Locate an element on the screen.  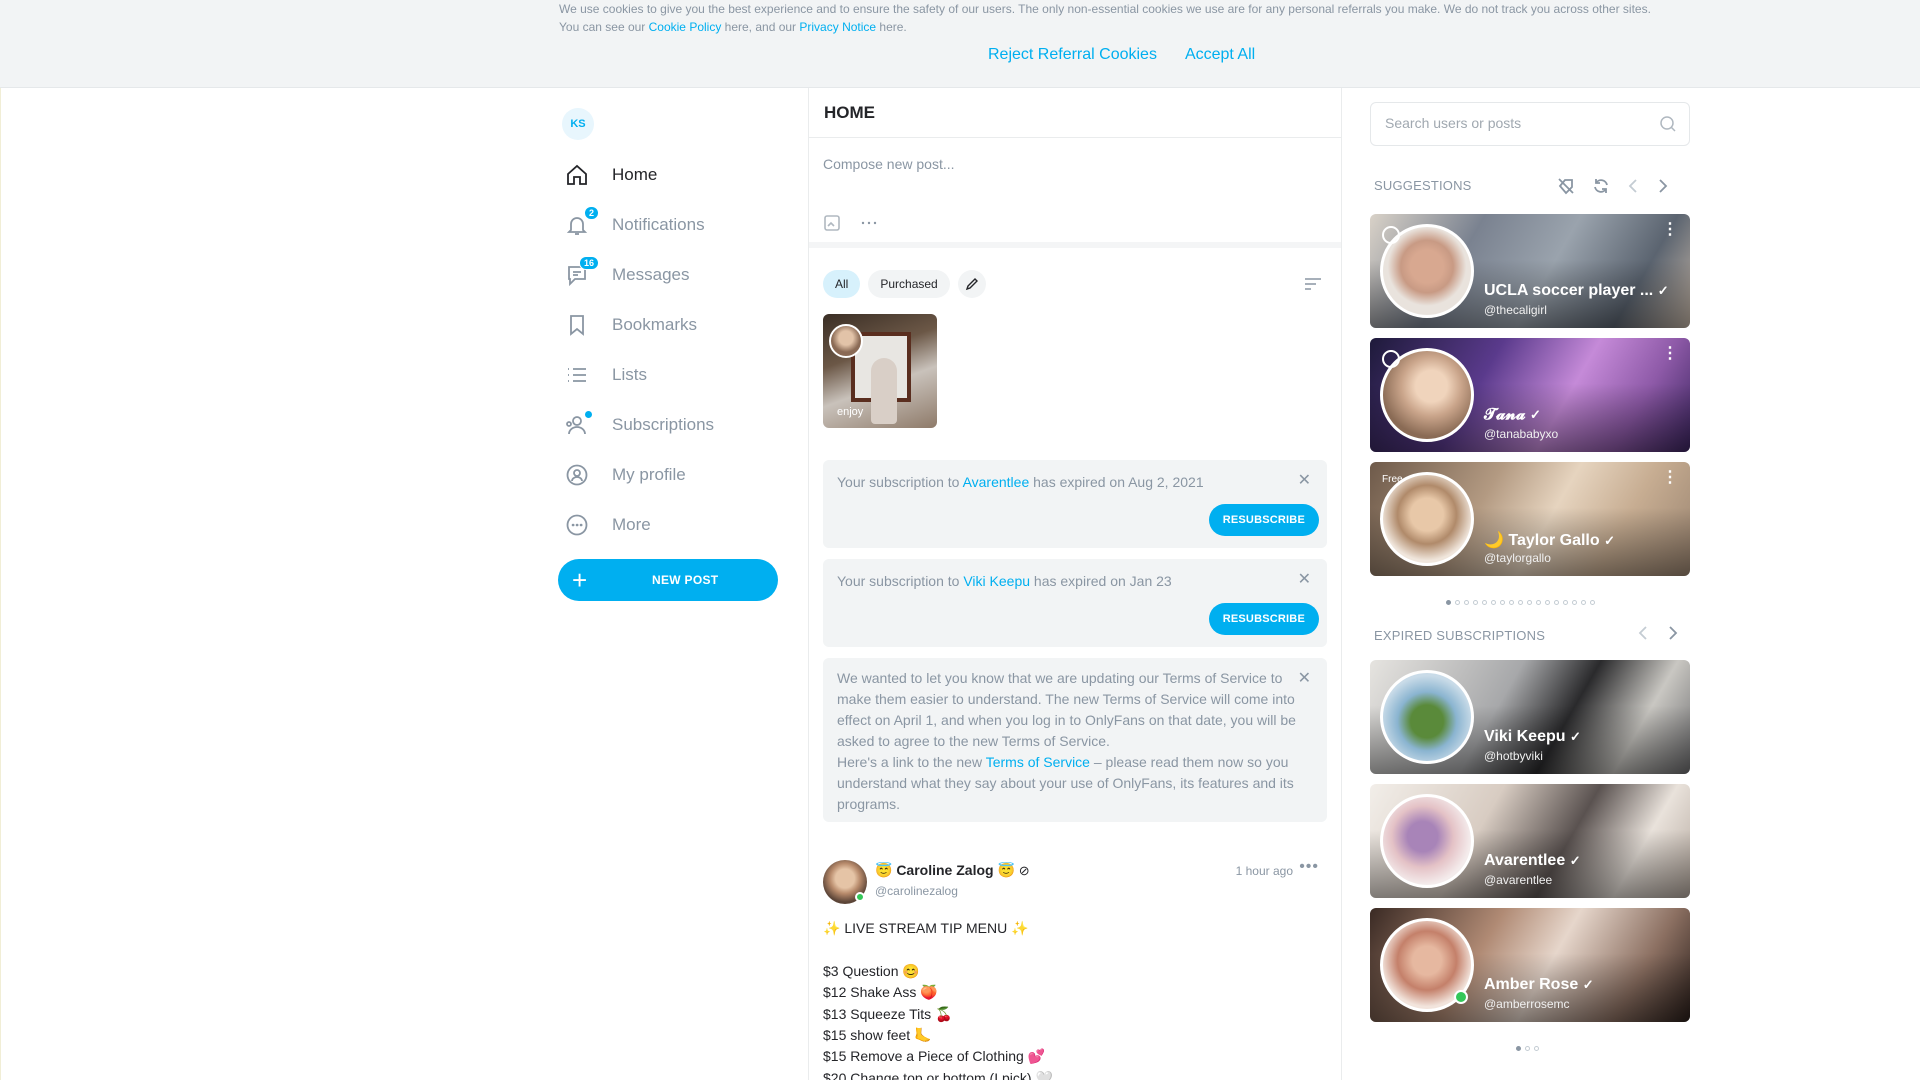
ellipsis-icon is located at coordinates (869, 223).